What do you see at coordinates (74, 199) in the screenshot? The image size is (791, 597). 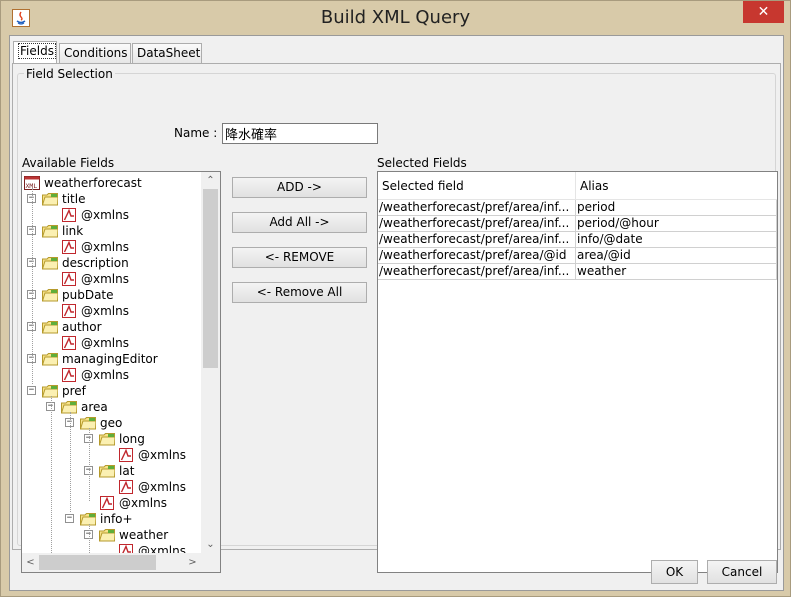 I see `tree-node-label: title` at bounding box center [74, 199].